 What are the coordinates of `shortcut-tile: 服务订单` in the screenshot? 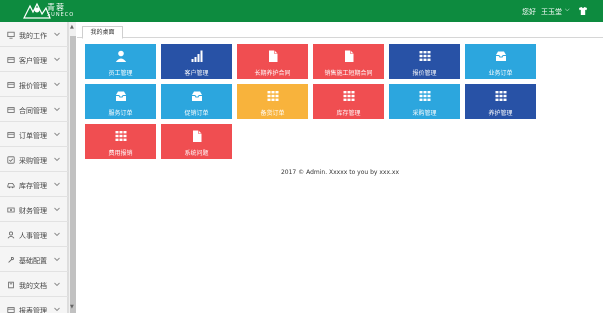 It's located at (120, 101).